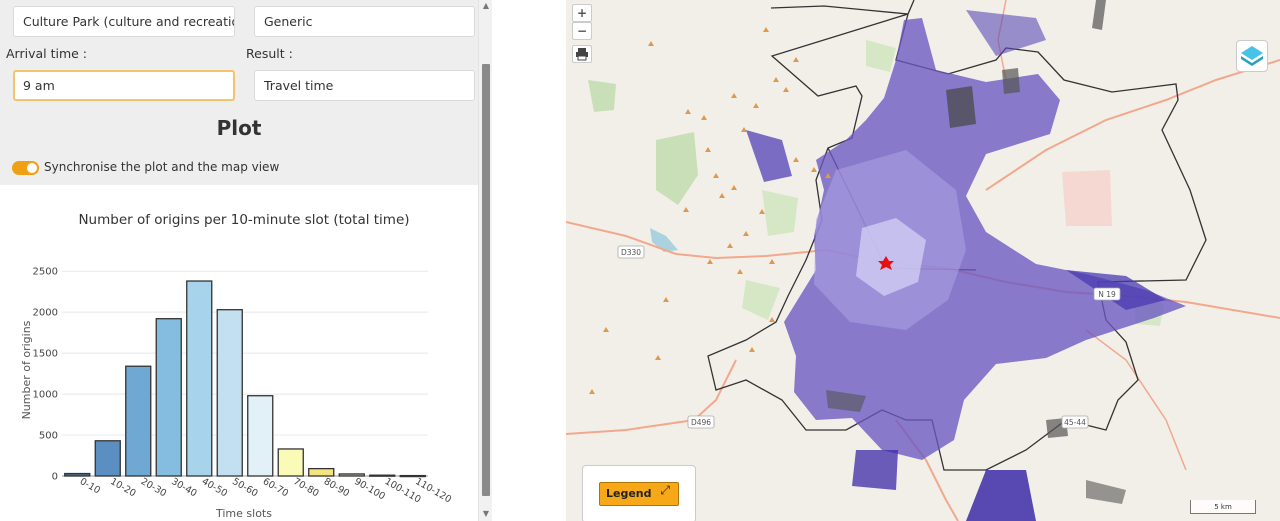  Describe the element at coordinates (124, 21) in the screenshot. I see `destination-field: Culture Park (culture and recreation` at that location.